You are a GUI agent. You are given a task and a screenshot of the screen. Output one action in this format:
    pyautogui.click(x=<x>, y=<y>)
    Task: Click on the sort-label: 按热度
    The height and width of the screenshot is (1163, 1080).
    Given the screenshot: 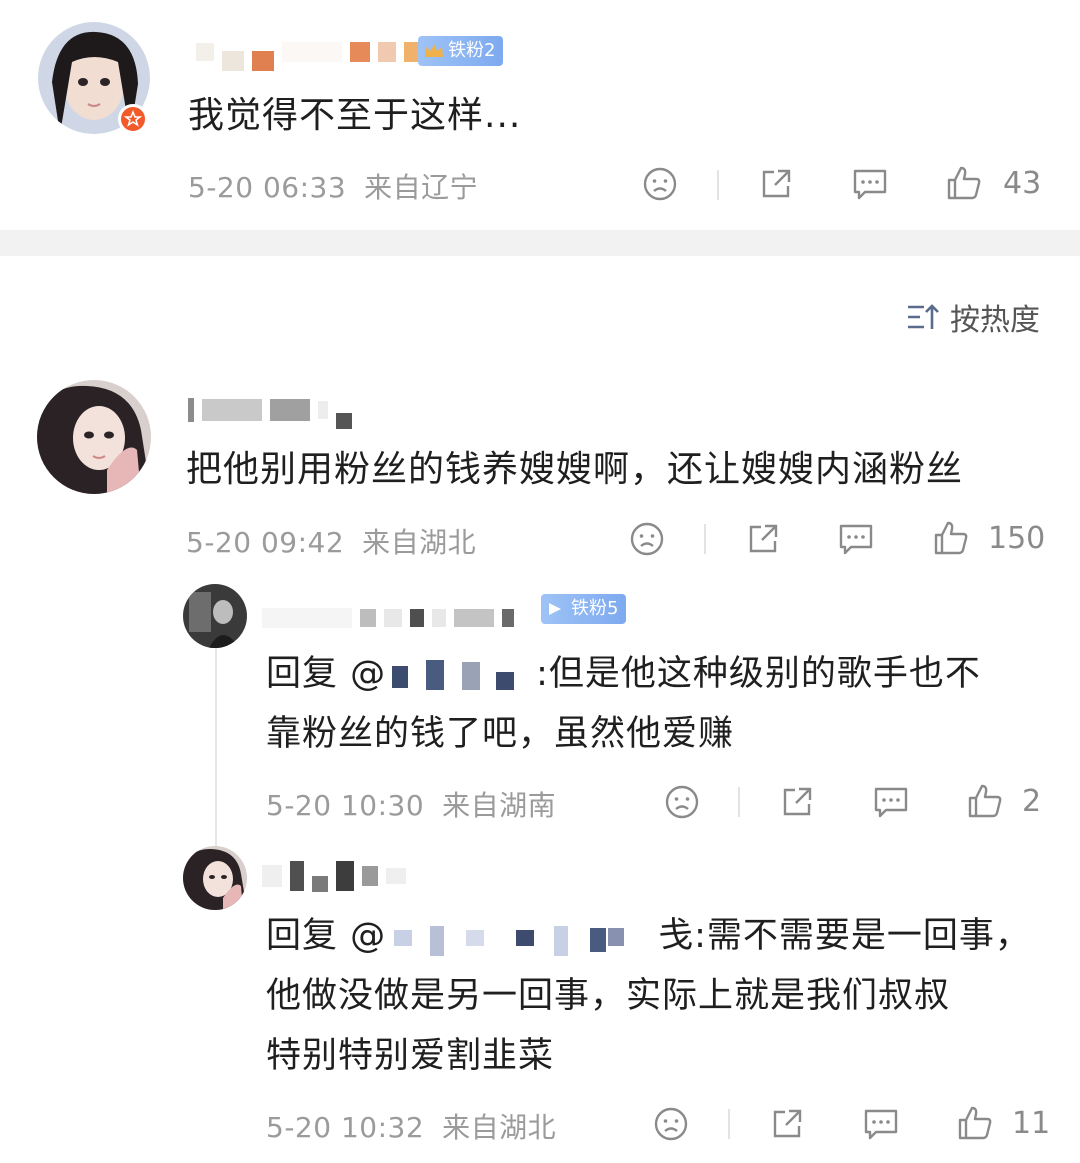 What is the action you would take?
    pyautogui.click(x=995, y=320)
    